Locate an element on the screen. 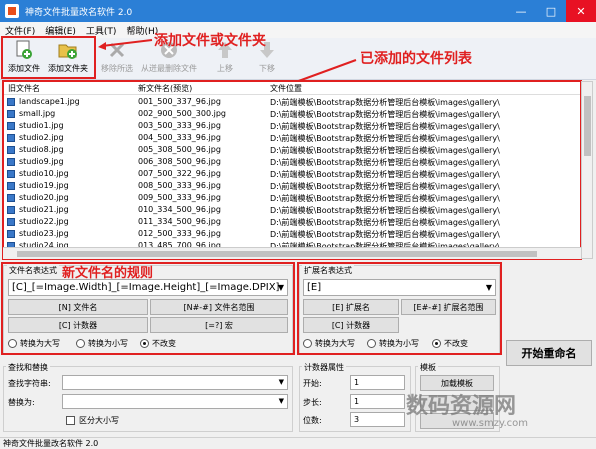  case-sensitive-checkbox: 区分大小写 is located at coordinates (92, 420).